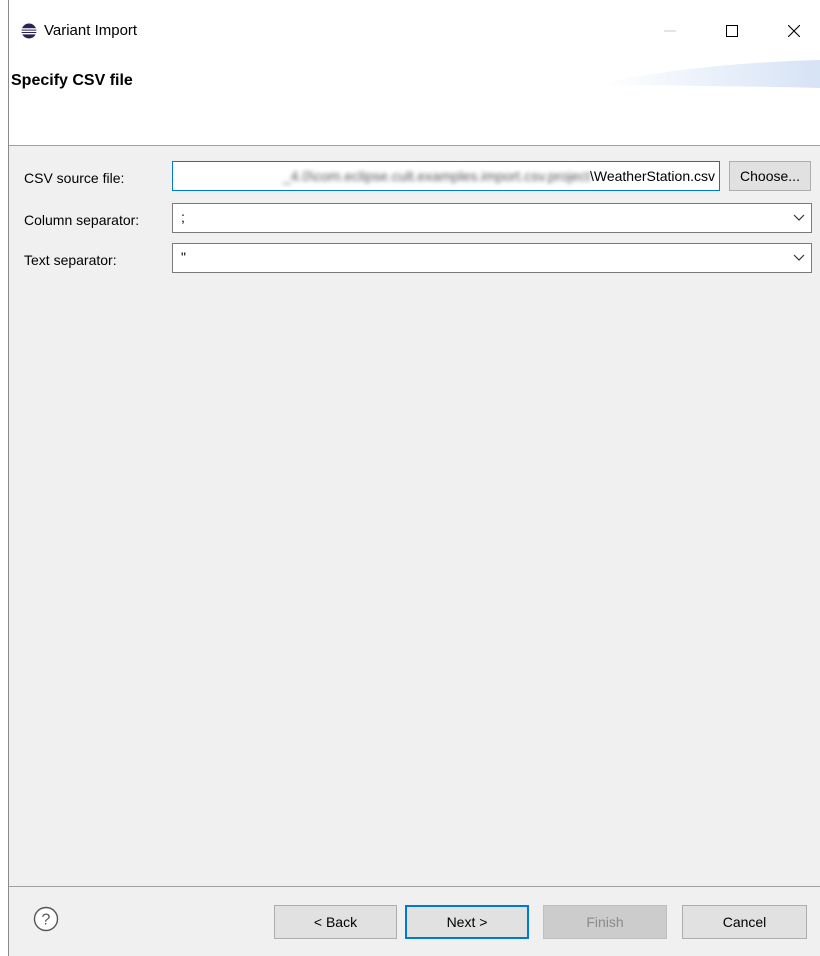  What do you see at coordinates (29, 31) in the screenshot?
I see `eclipse-icon` at bounding box center [29, 31].